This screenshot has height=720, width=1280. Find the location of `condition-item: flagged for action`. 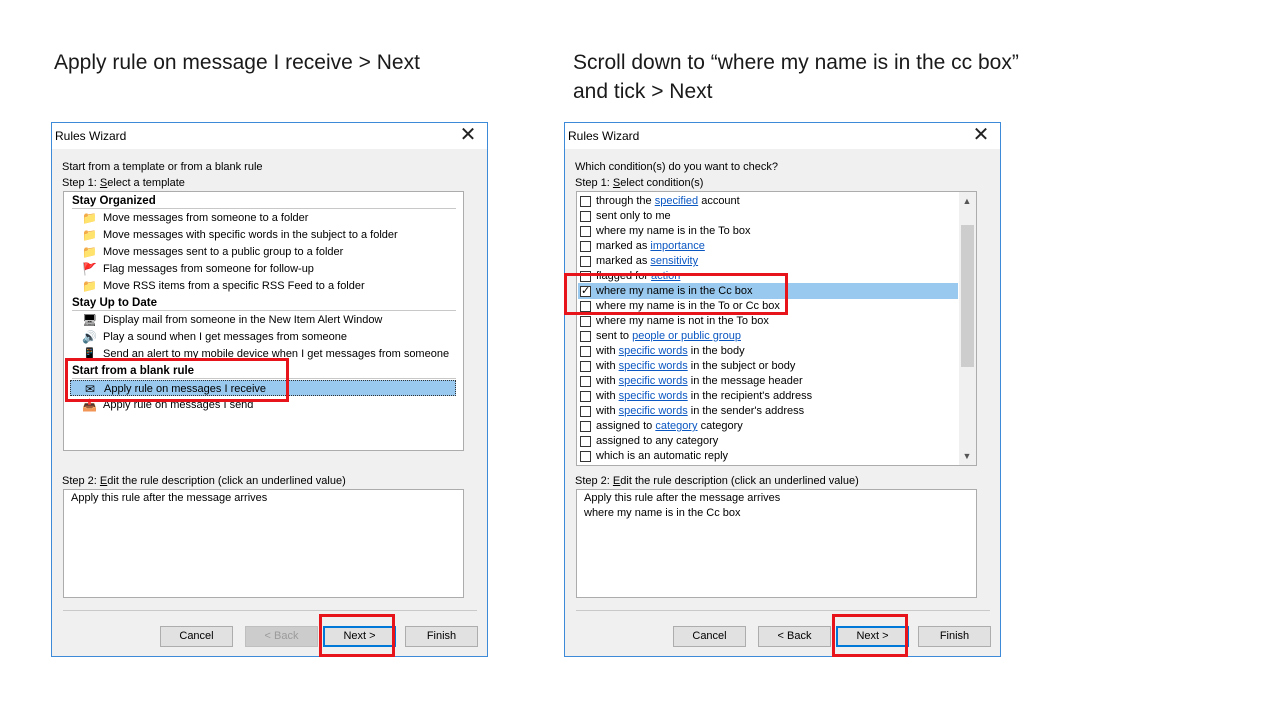

condition-item: flagged for action is located at coordinates (768, 276).